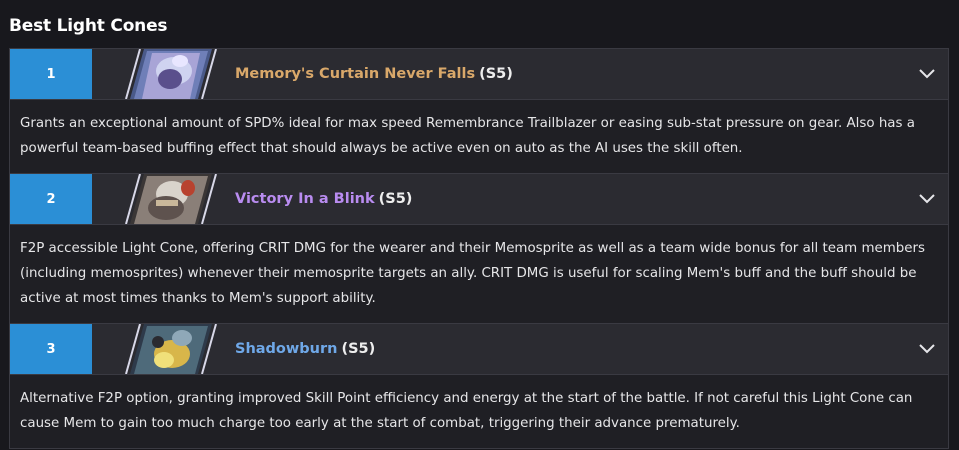  I want to click on light-cone-name: Victory In a Blink, so click(305, 199).